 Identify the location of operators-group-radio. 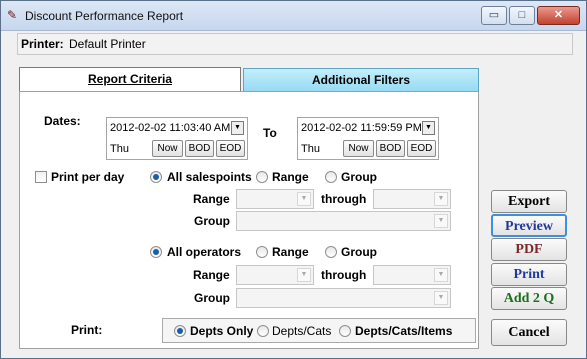
(331, 252).